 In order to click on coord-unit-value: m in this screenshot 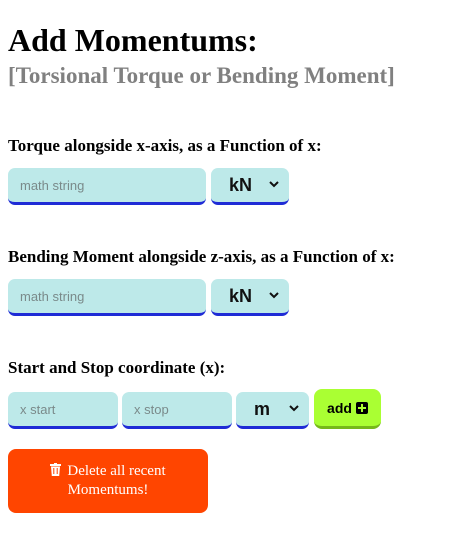, I will do `click(262, 408)`.